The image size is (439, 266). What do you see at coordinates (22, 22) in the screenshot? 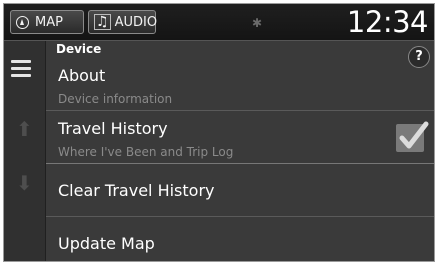
I see `compass-icon` at bounding box center [22, 22].